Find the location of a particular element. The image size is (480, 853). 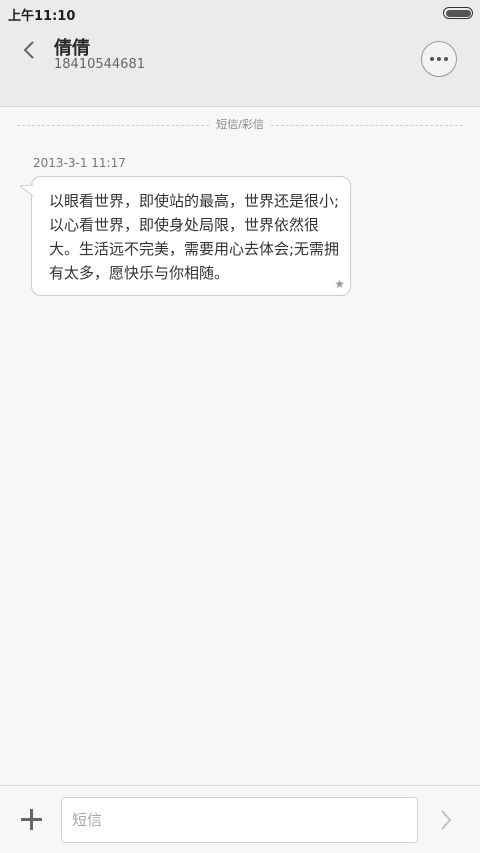

status-bar: 上午11:10 is located at coordinates (240, 13).